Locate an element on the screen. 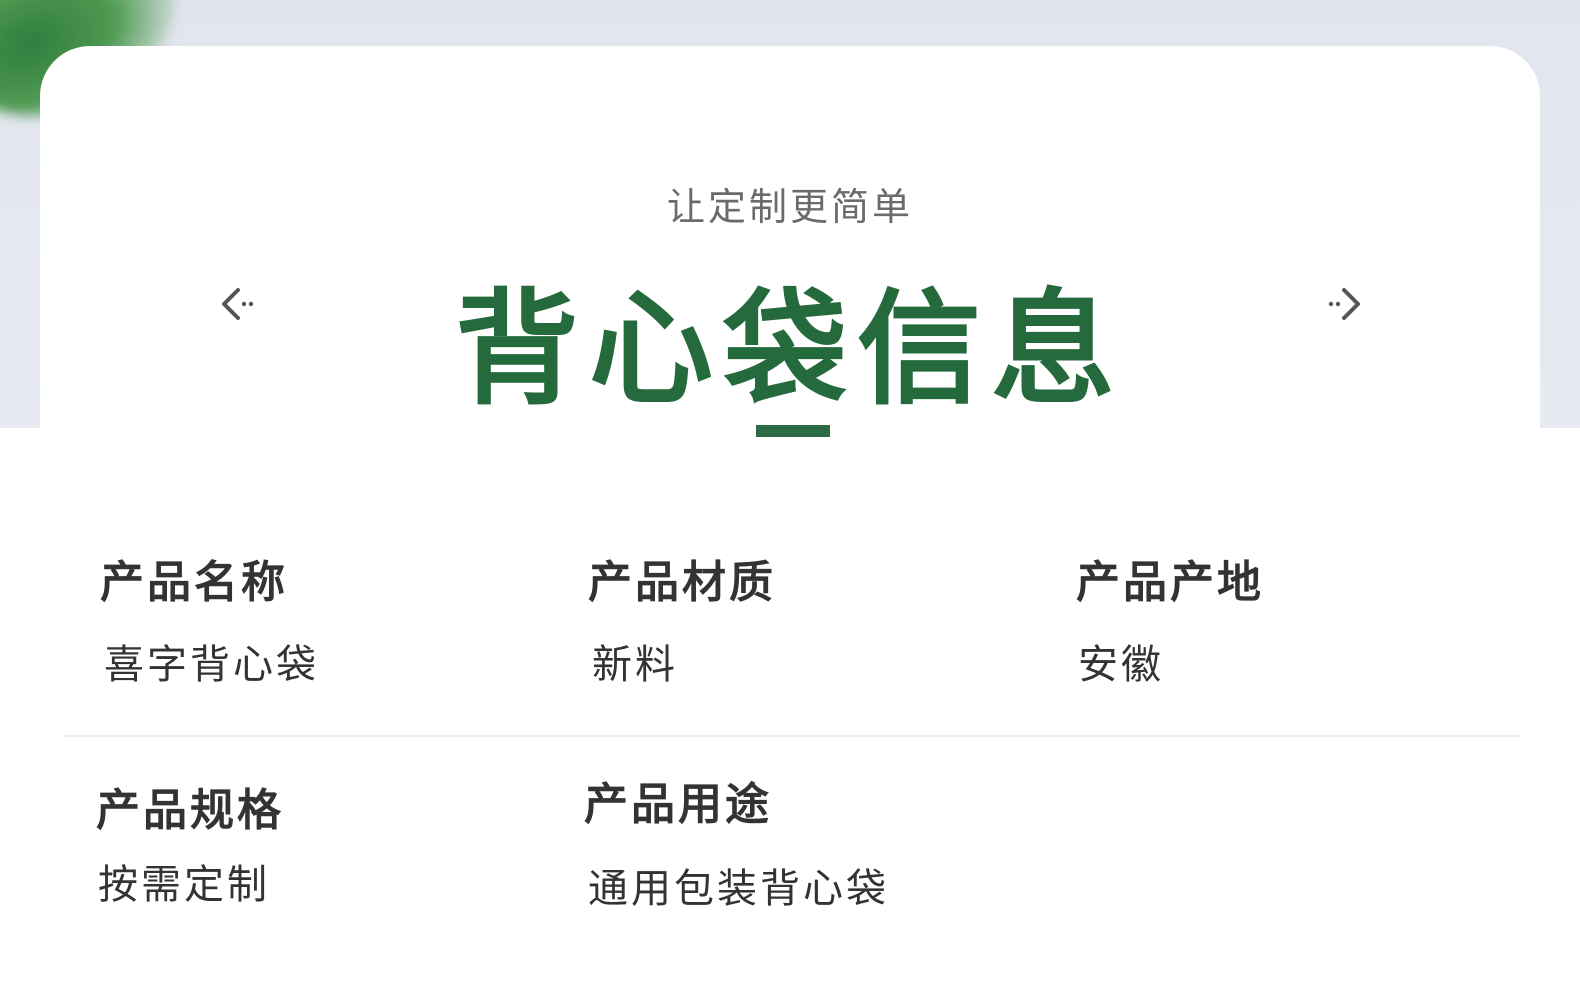 The height and width of the screenshot is (1000, 1580). field-value-spec: 按需定制 is located at coordinates (184, 885).